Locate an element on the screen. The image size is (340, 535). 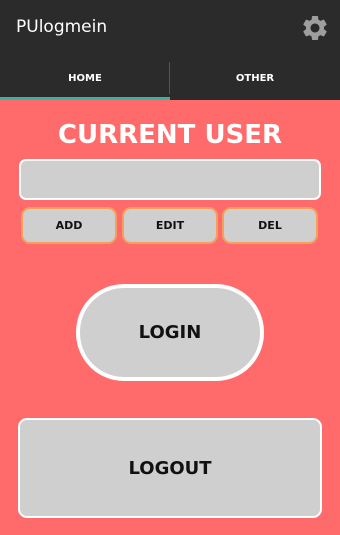
add-button: ADD is located at coordinates (69, 225).